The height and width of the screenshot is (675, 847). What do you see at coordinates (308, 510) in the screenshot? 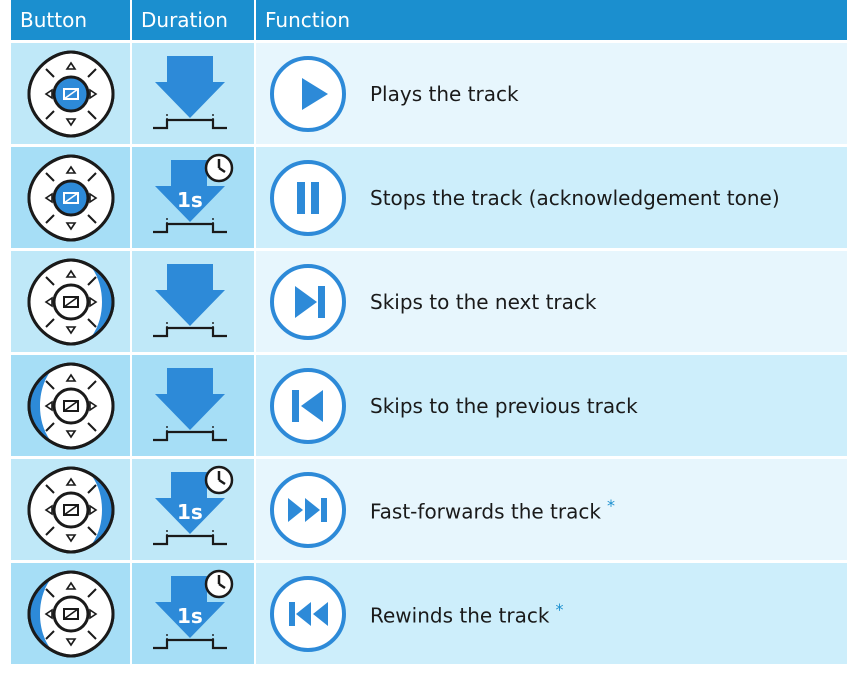
I see `fast-forward-icon` at bounding box center [308, 510].